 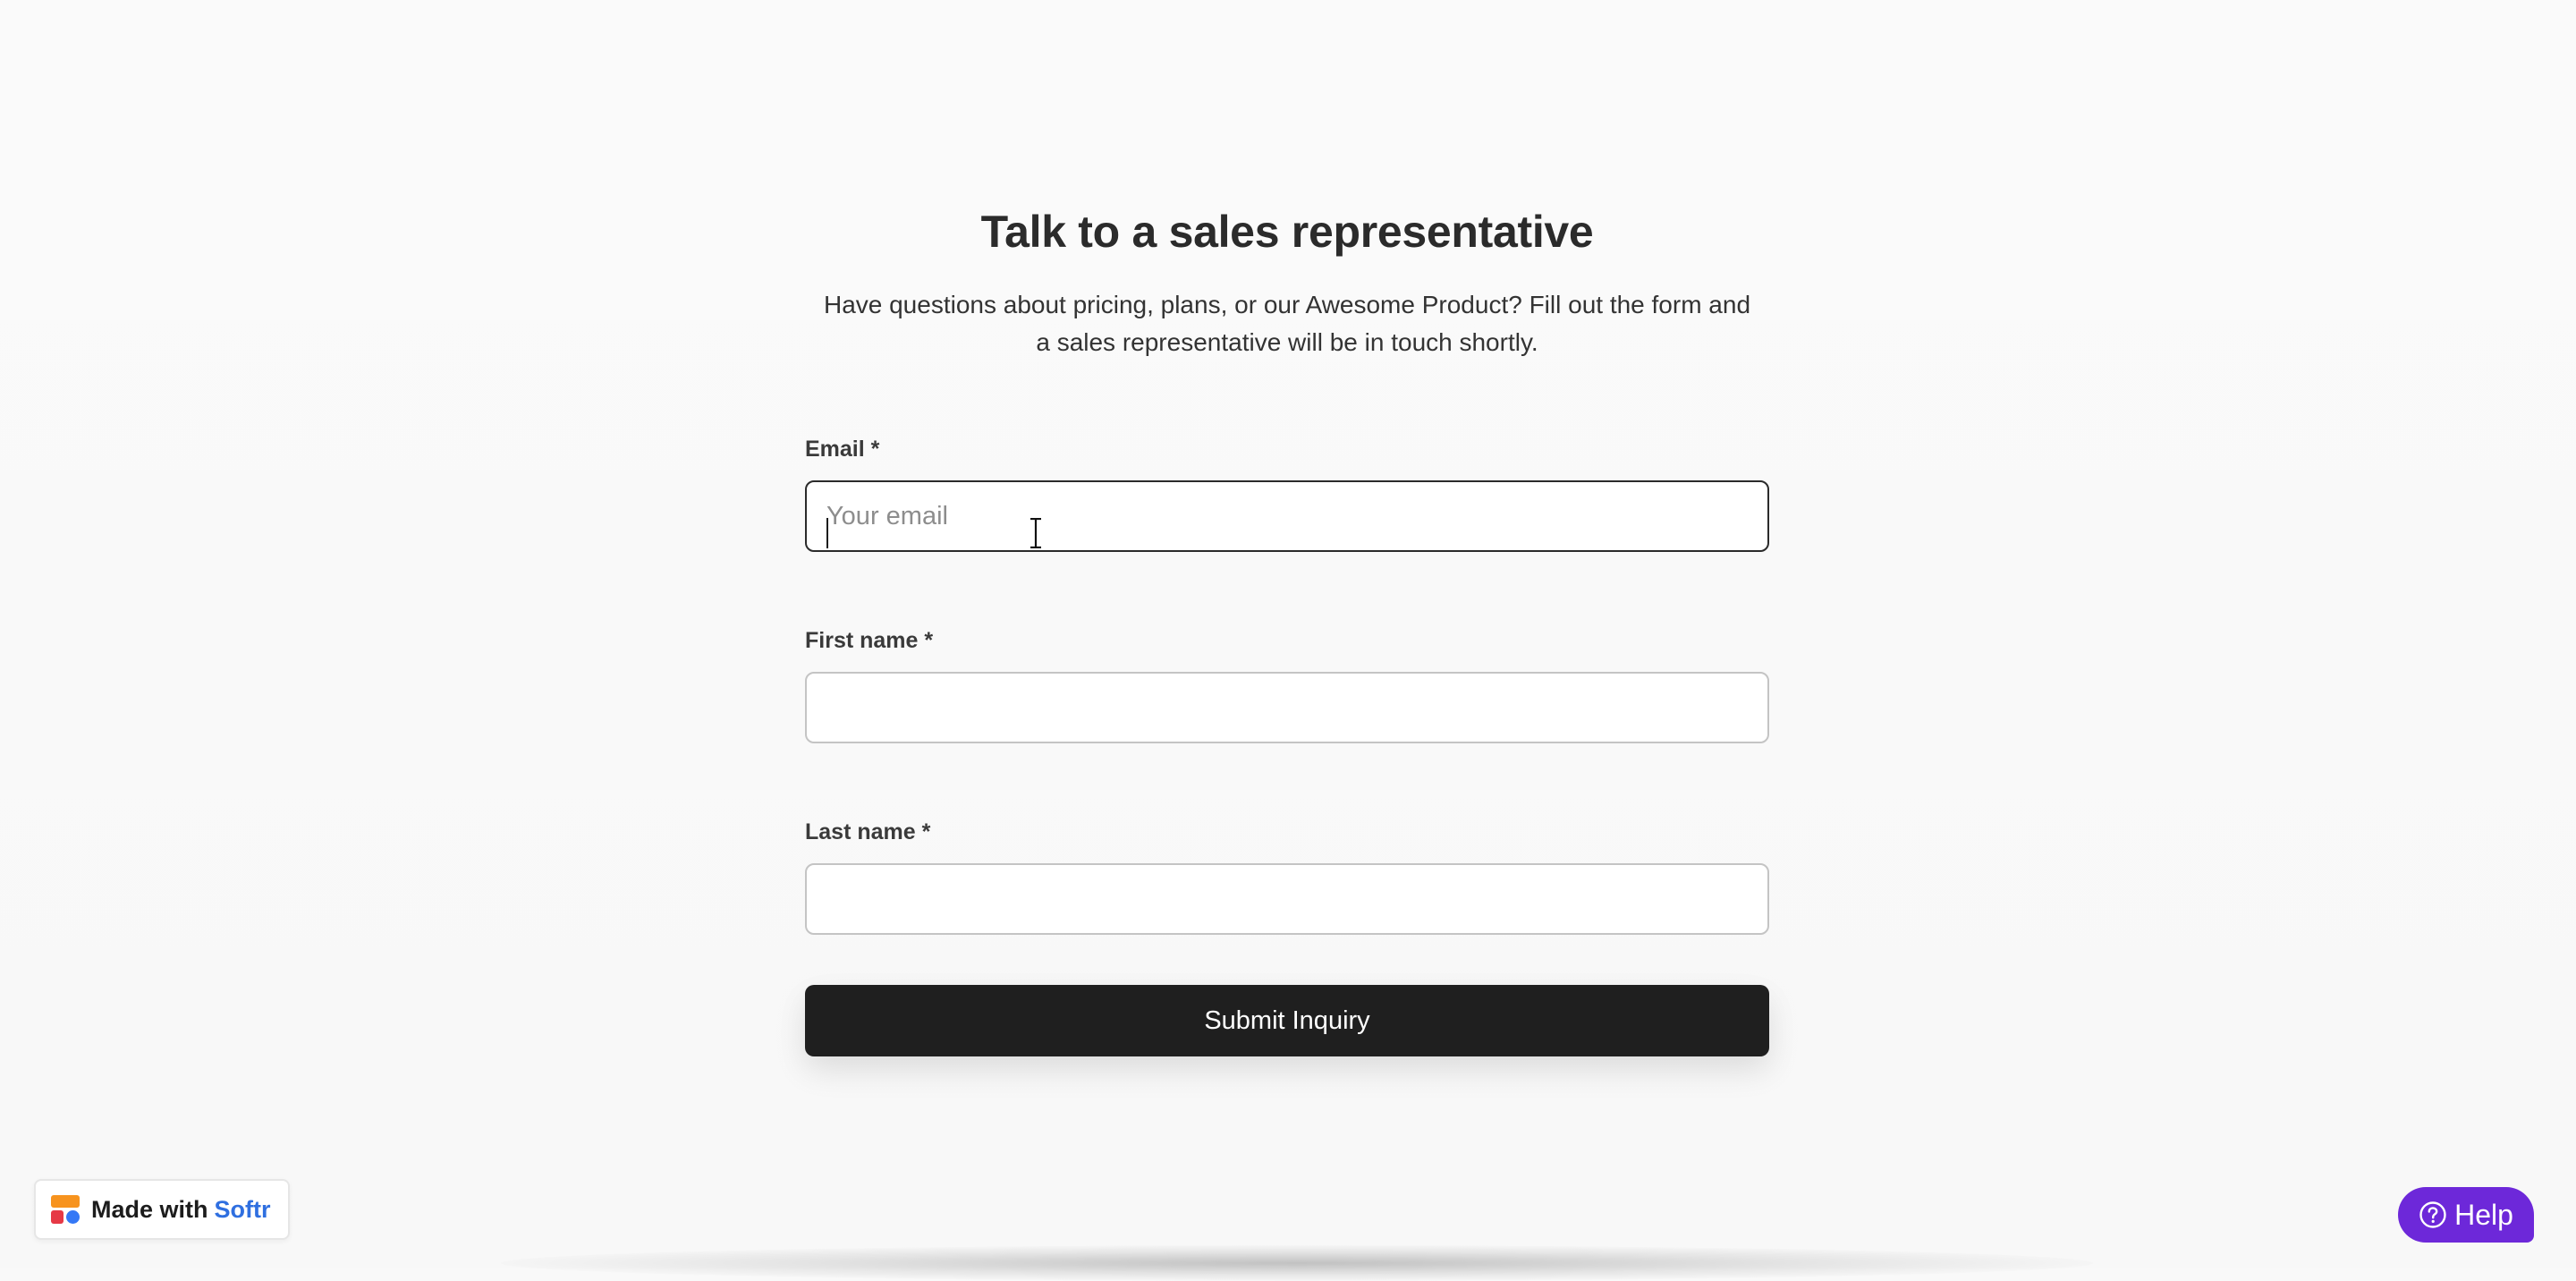 What do you see at coordinates (1287, 707) in the screenshot?
I see `first-name-input` at bounding box center [1287, 707].